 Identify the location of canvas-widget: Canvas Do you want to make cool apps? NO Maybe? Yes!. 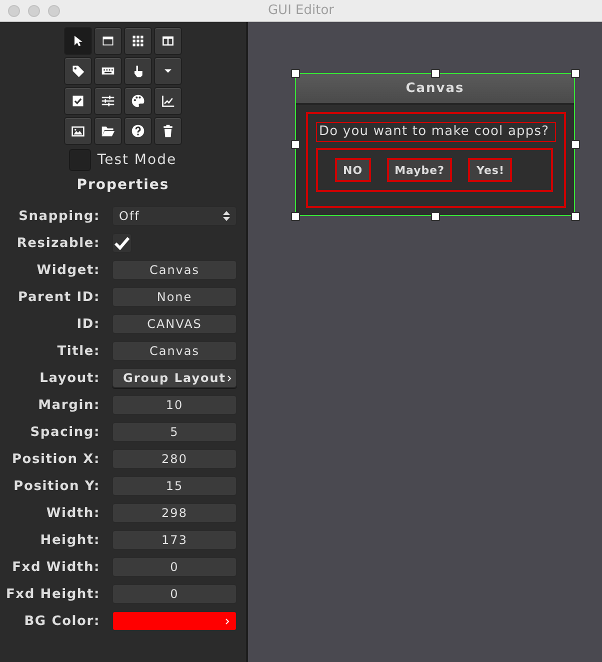
(435, 144).